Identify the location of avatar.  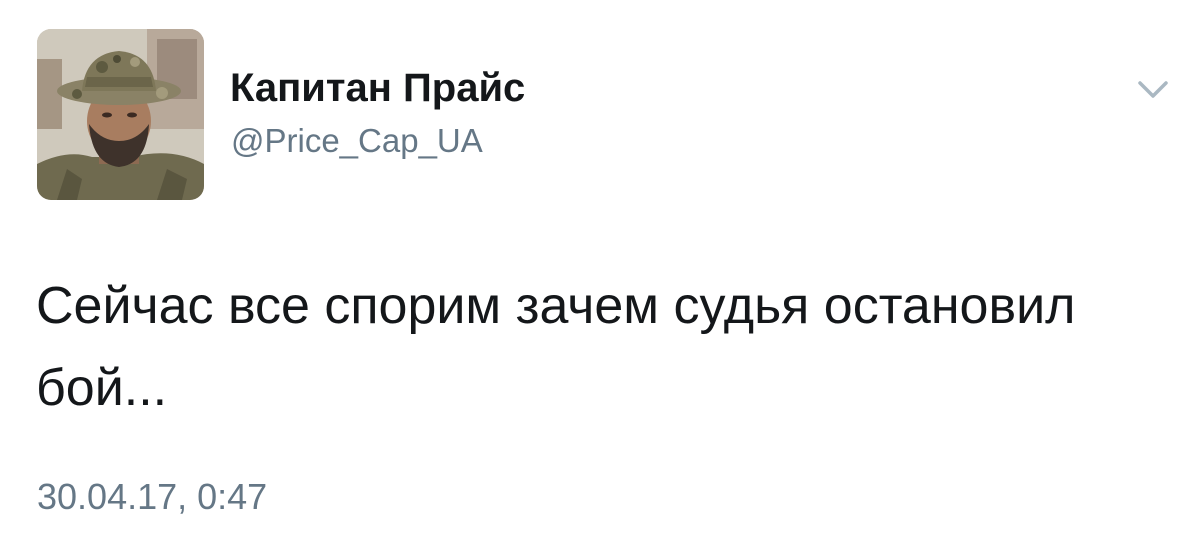
(120, 114).